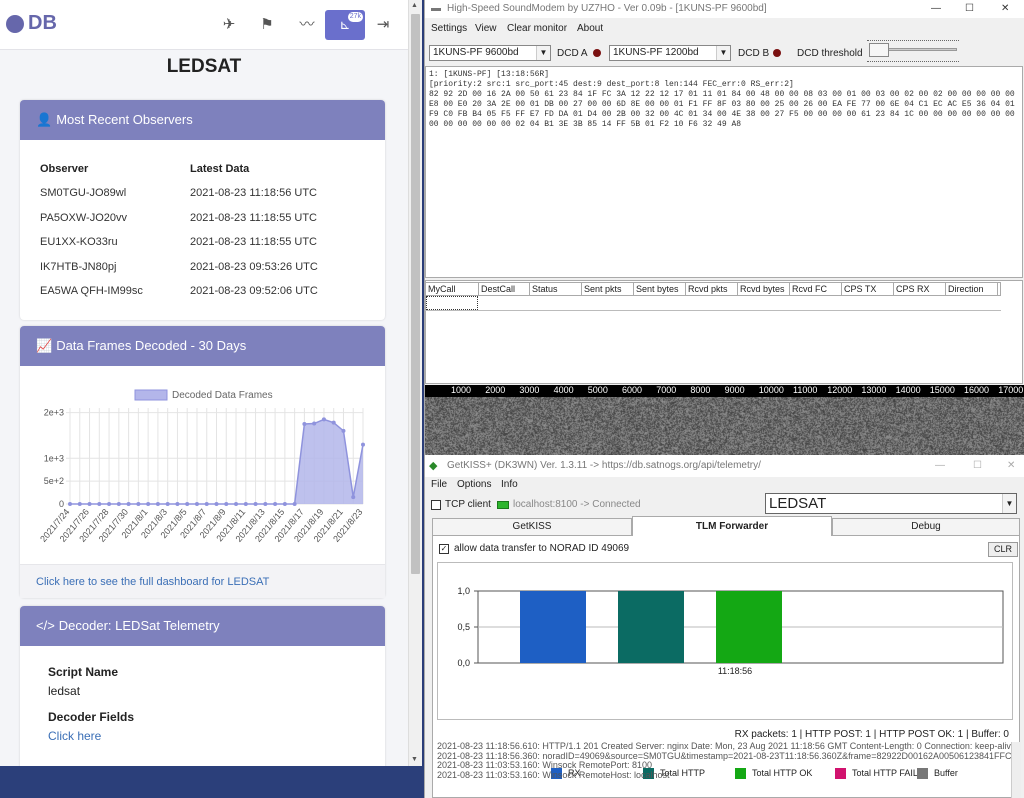  I want to click on frequency-tick-label: 16000, so click(977, 390).